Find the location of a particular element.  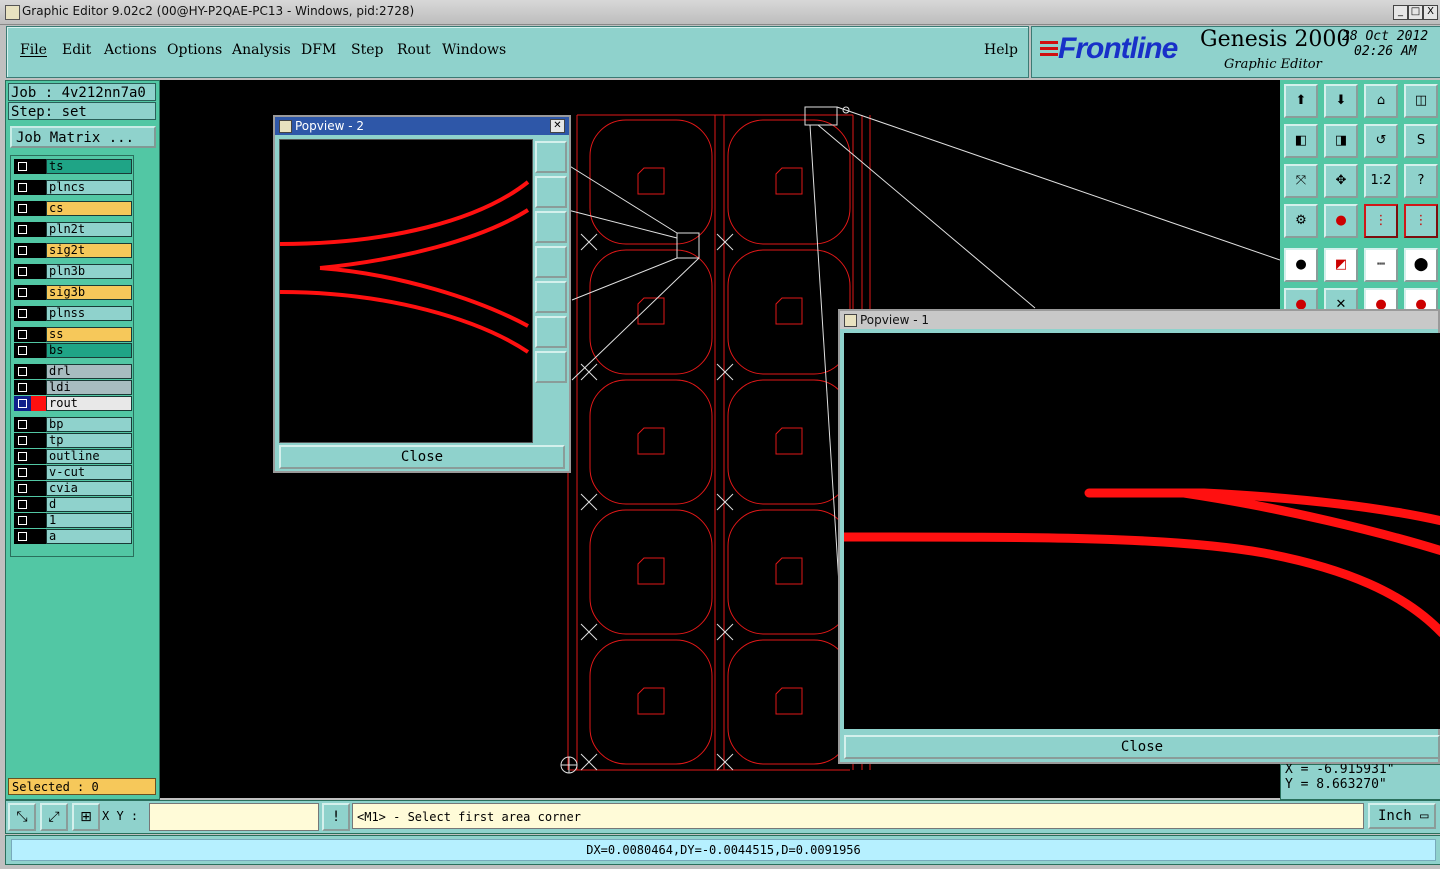

alert-icon: ! is located at coordinates (336, 817).